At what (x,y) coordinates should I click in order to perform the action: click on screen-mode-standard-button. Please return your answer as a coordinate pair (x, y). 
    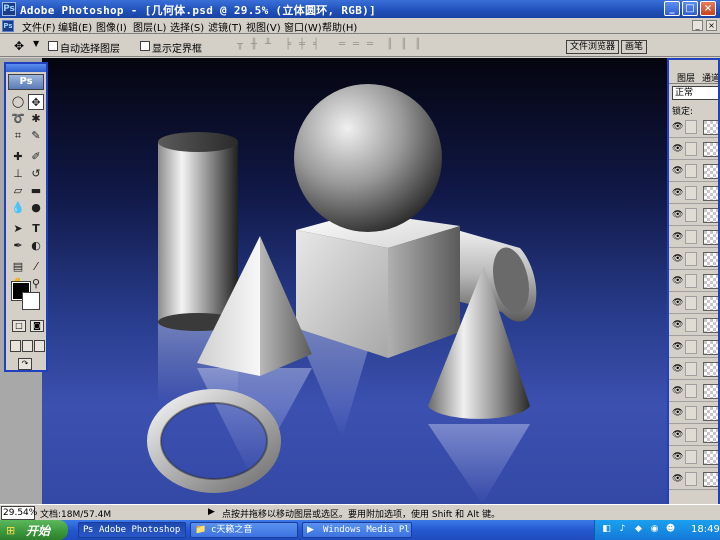
    Looking at the image, I should click on (15, 346).